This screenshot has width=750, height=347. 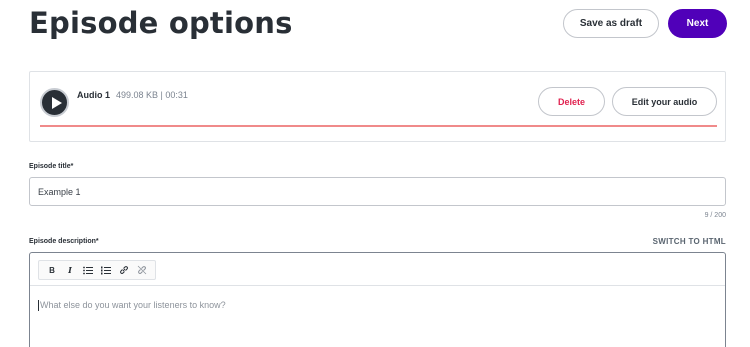 What do you see at coordinates (664, 101) in the screenshot?
I see `edit-audio-button: Edit your audio` at bounding box center [664, 101].